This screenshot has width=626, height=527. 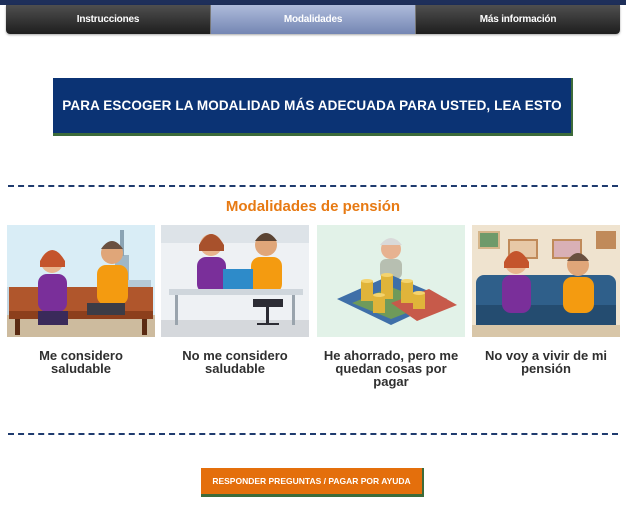 What do you see at coordinates (108, 19) in the screenshot?
I see `tab-instrucciones: Instrucciones` at bounding box center [108, 19].